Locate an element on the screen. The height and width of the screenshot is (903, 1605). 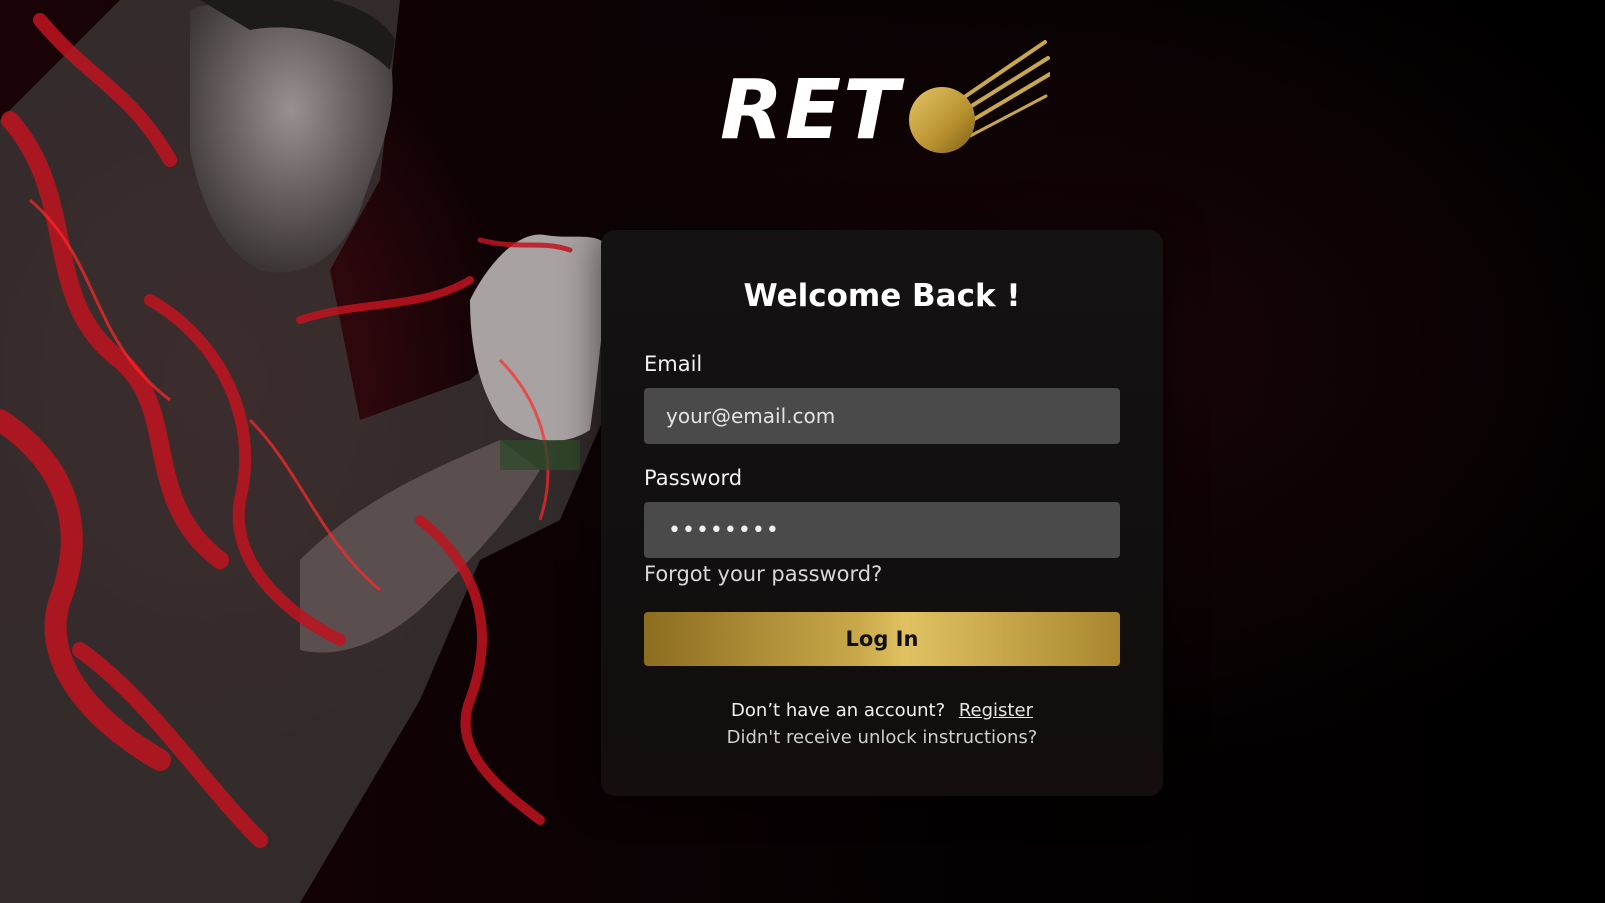
email-label: Email is located at coordinates (673, 364).